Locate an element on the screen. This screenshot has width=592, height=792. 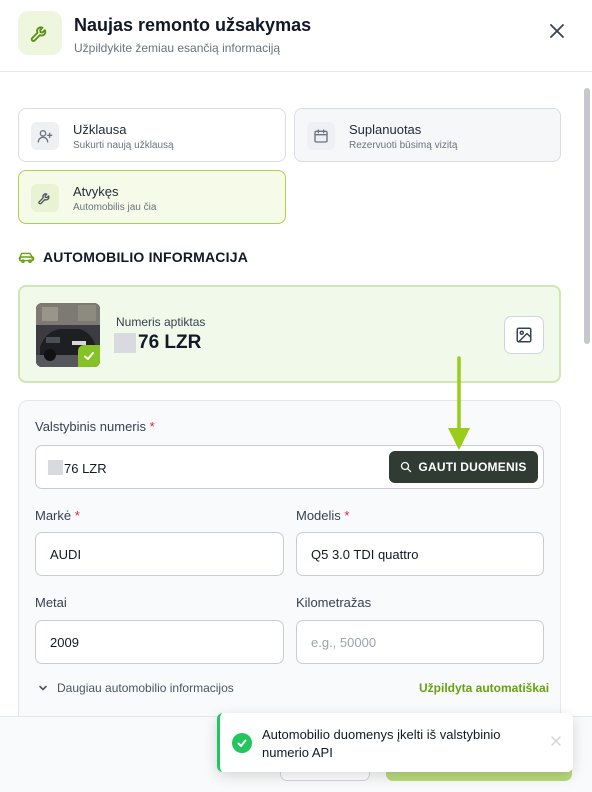
order-type-subtitle: Rezervuoti būsimą vizitą is located at coordinates (403, 145).